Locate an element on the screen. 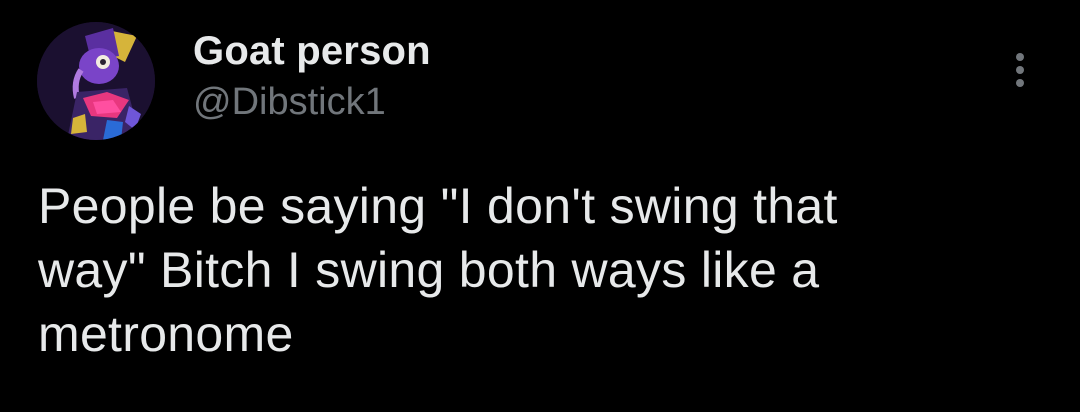  author-handle: @Dibstick1 is located at coordinates (289, 102).